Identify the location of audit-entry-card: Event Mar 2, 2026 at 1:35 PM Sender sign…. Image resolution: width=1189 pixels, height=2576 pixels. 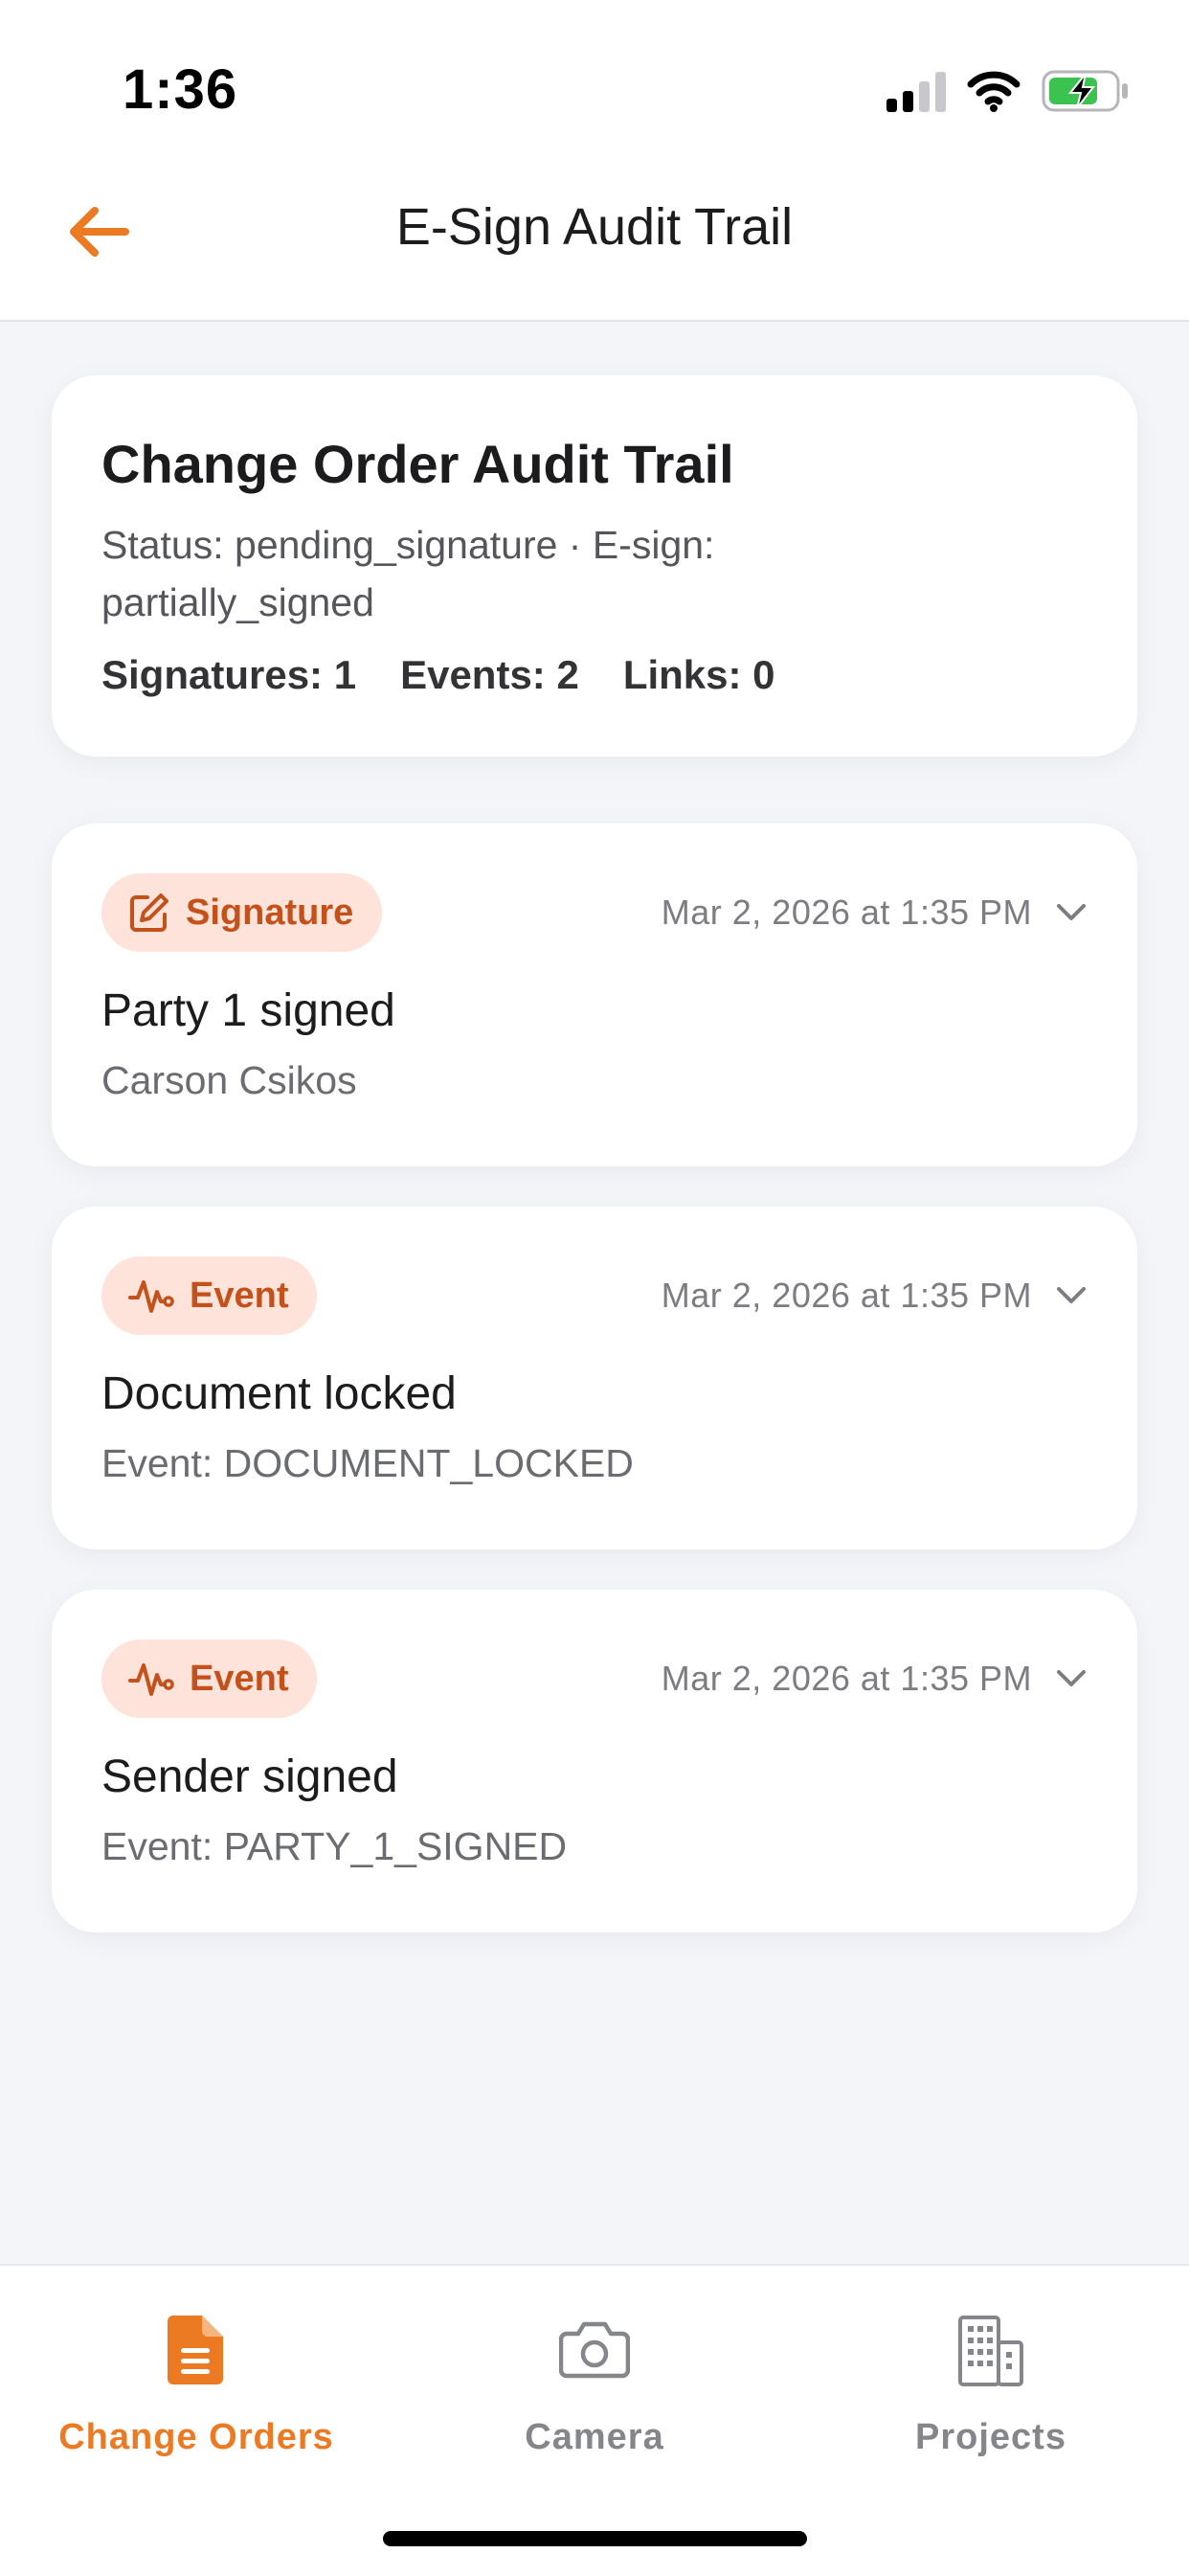
(594, 1761).